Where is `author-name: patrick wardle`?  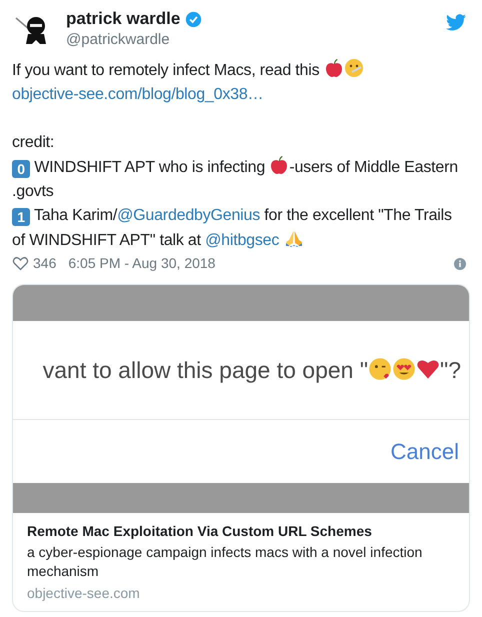 author-name: patrick wardle is located at coordinates (123, 19).